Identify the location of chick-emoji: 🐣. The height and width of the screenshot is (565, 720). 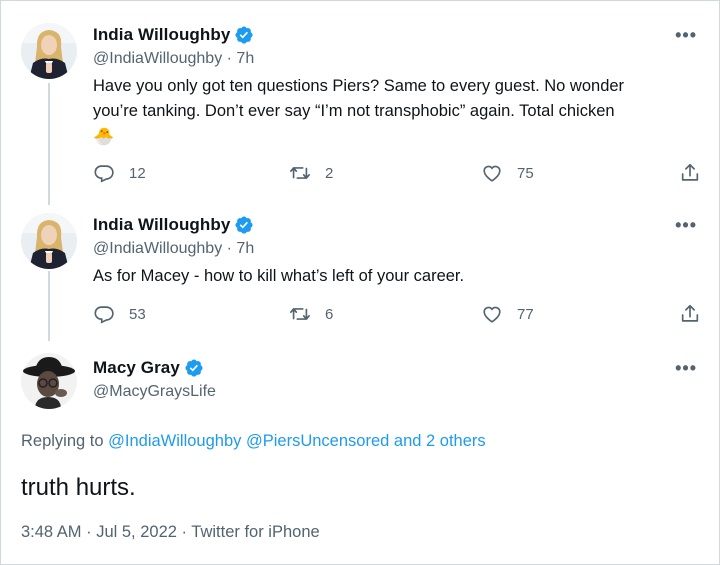
(104, 136).